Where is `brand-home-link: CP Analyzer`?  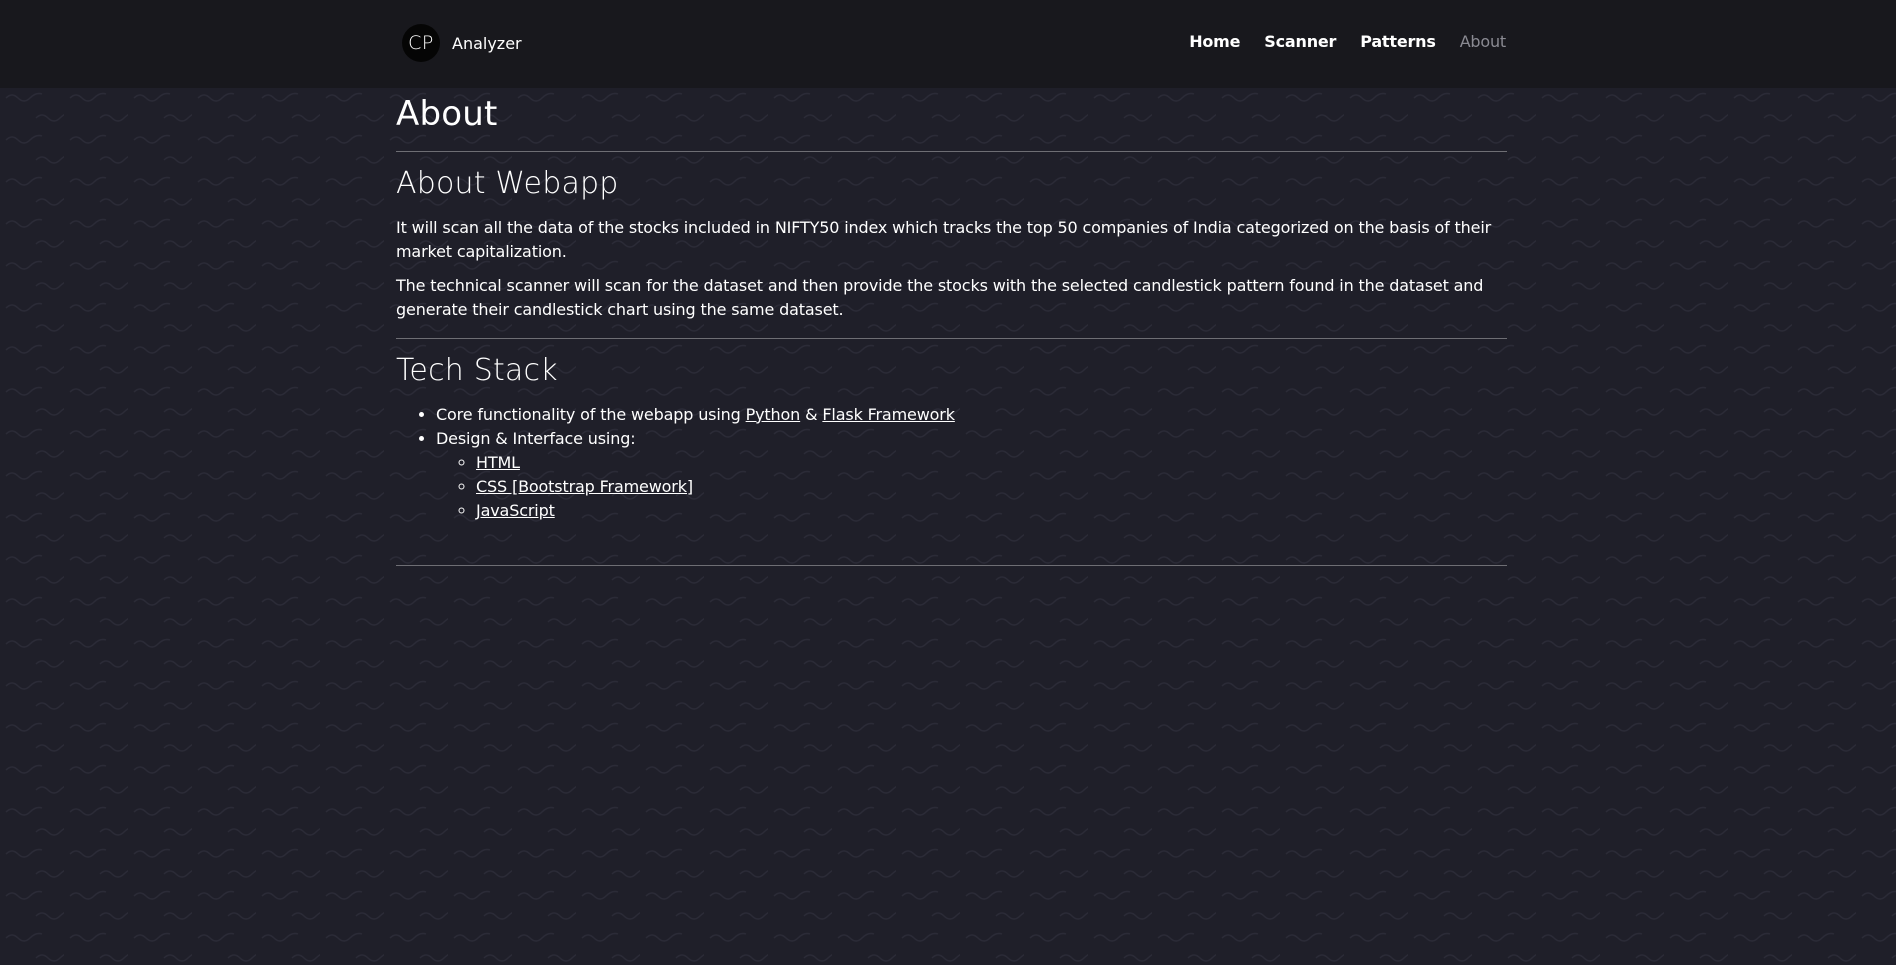
brand-home-link: CP Analyzer is located at coordinates (462, 43).